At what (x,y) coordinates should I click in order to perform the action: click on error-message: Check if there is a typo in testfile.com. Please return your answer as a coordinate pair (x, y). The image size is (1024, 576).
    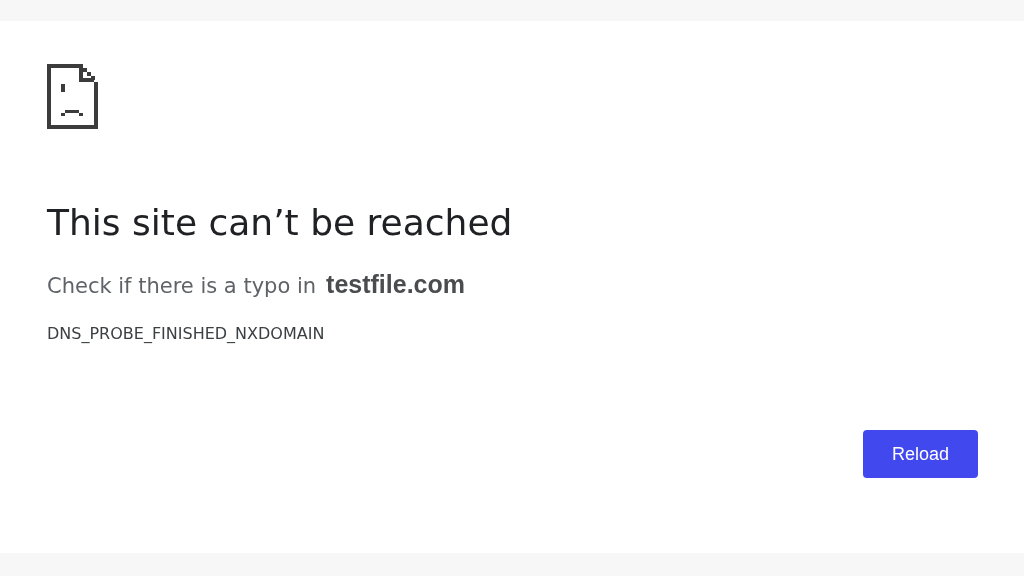
    Looking at the image, I should click on (256, 284).